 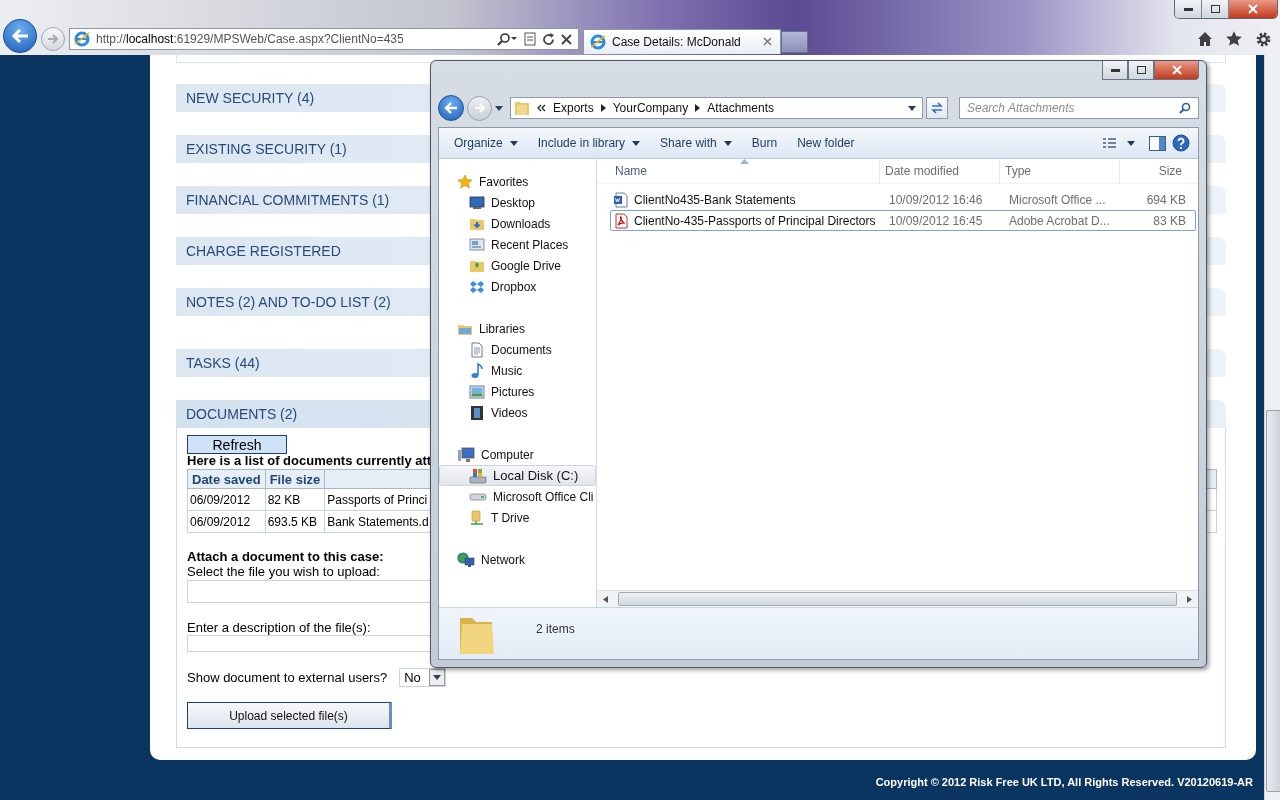 What do you see at coordinates (517, 517) in the screenshot?
I see `nav-item: T Drive` at bounding box center [517, 517].